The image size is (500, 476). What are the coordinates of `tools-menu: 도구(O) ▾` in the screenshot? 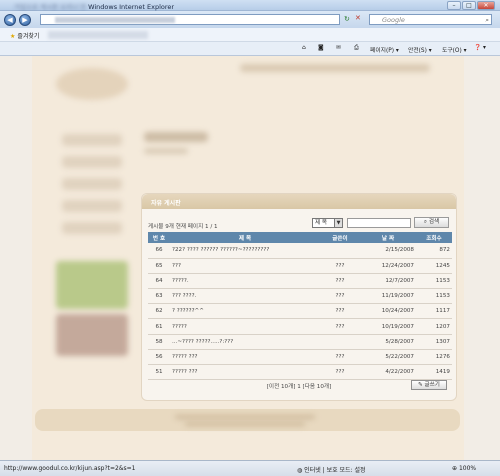 It's located at (454, 49).